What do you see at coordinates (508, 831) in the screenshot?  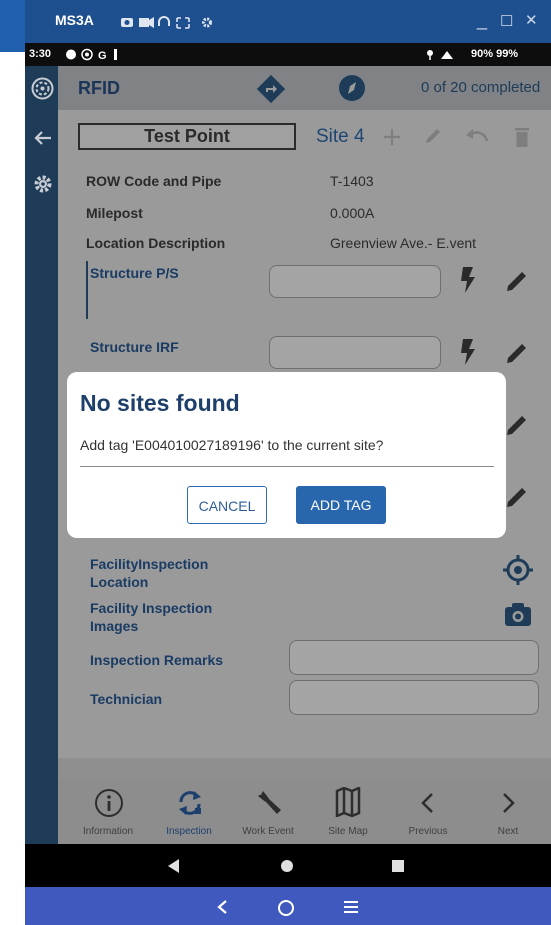 I see `nav-label: Next` at bounding box center [508, 831].